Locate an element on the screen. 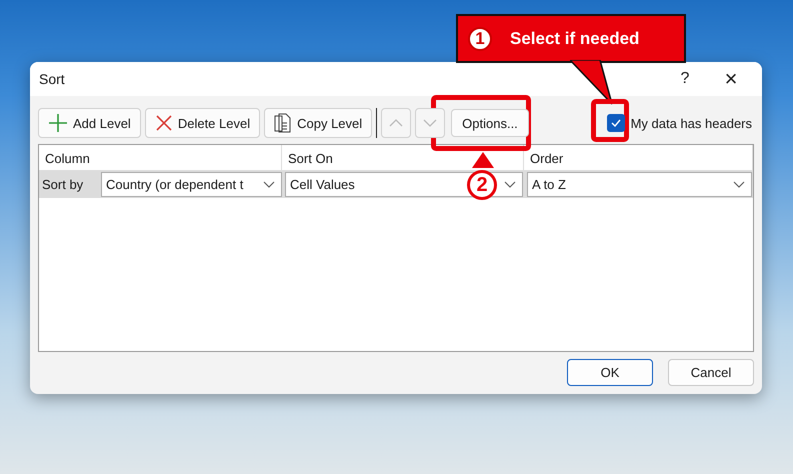 The width and height of the screenshot is (793, 474). column-dropdown: Country (or dependent t is located at coordinates (191, 184).